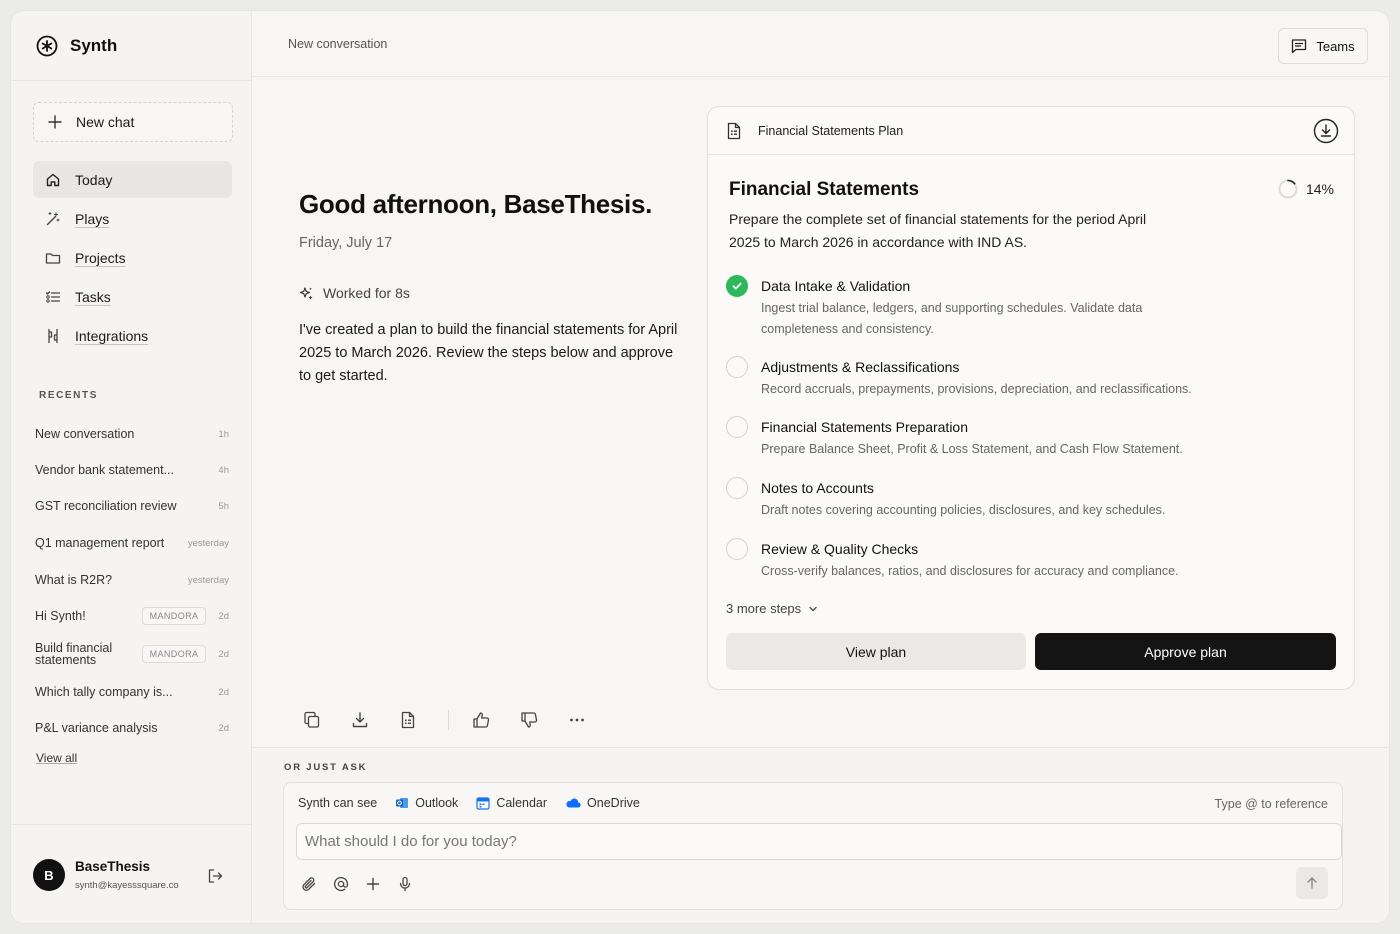  Describe the element at coordinates (132, 434) in the screenshot. I see `list-item: New conversation 1h` at that location.